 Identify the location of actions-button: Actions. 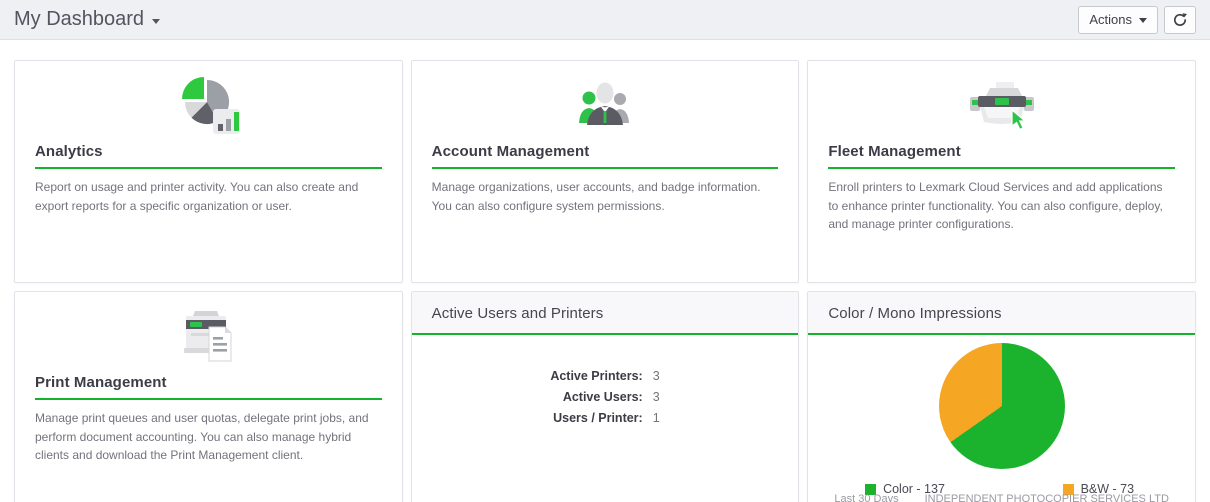
(1118, 19).